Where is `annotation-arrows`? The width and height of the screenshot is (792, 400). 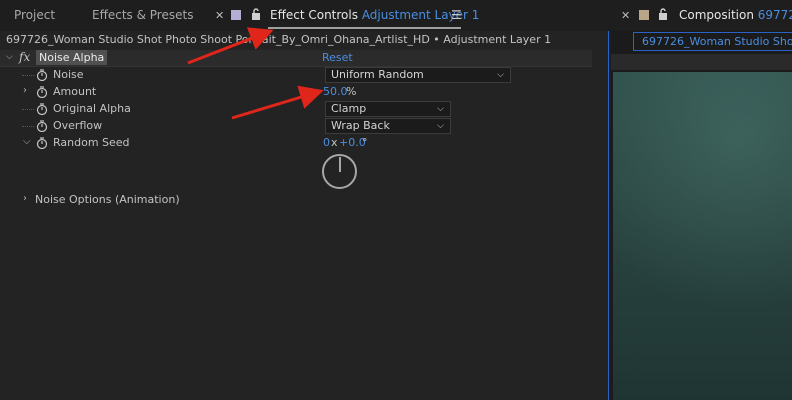
annotation-arrows is located at coordinates (255, 73).